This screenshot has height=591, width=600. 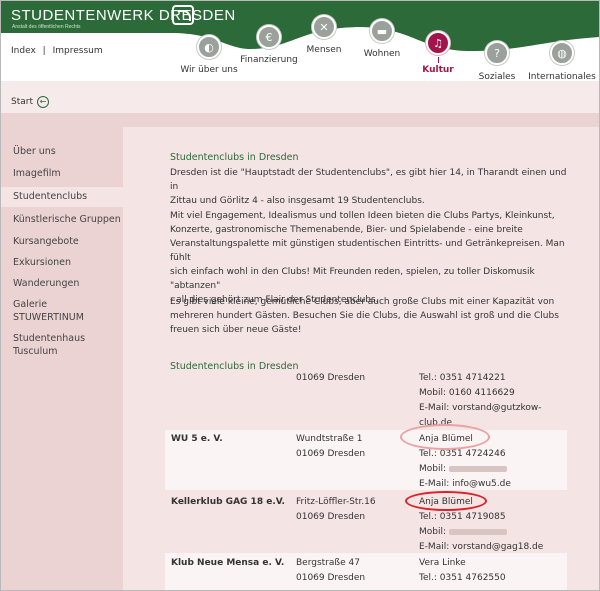 I want to click on contact-phone: Tel.: 0351 4719085, so click(x=462, y=517).